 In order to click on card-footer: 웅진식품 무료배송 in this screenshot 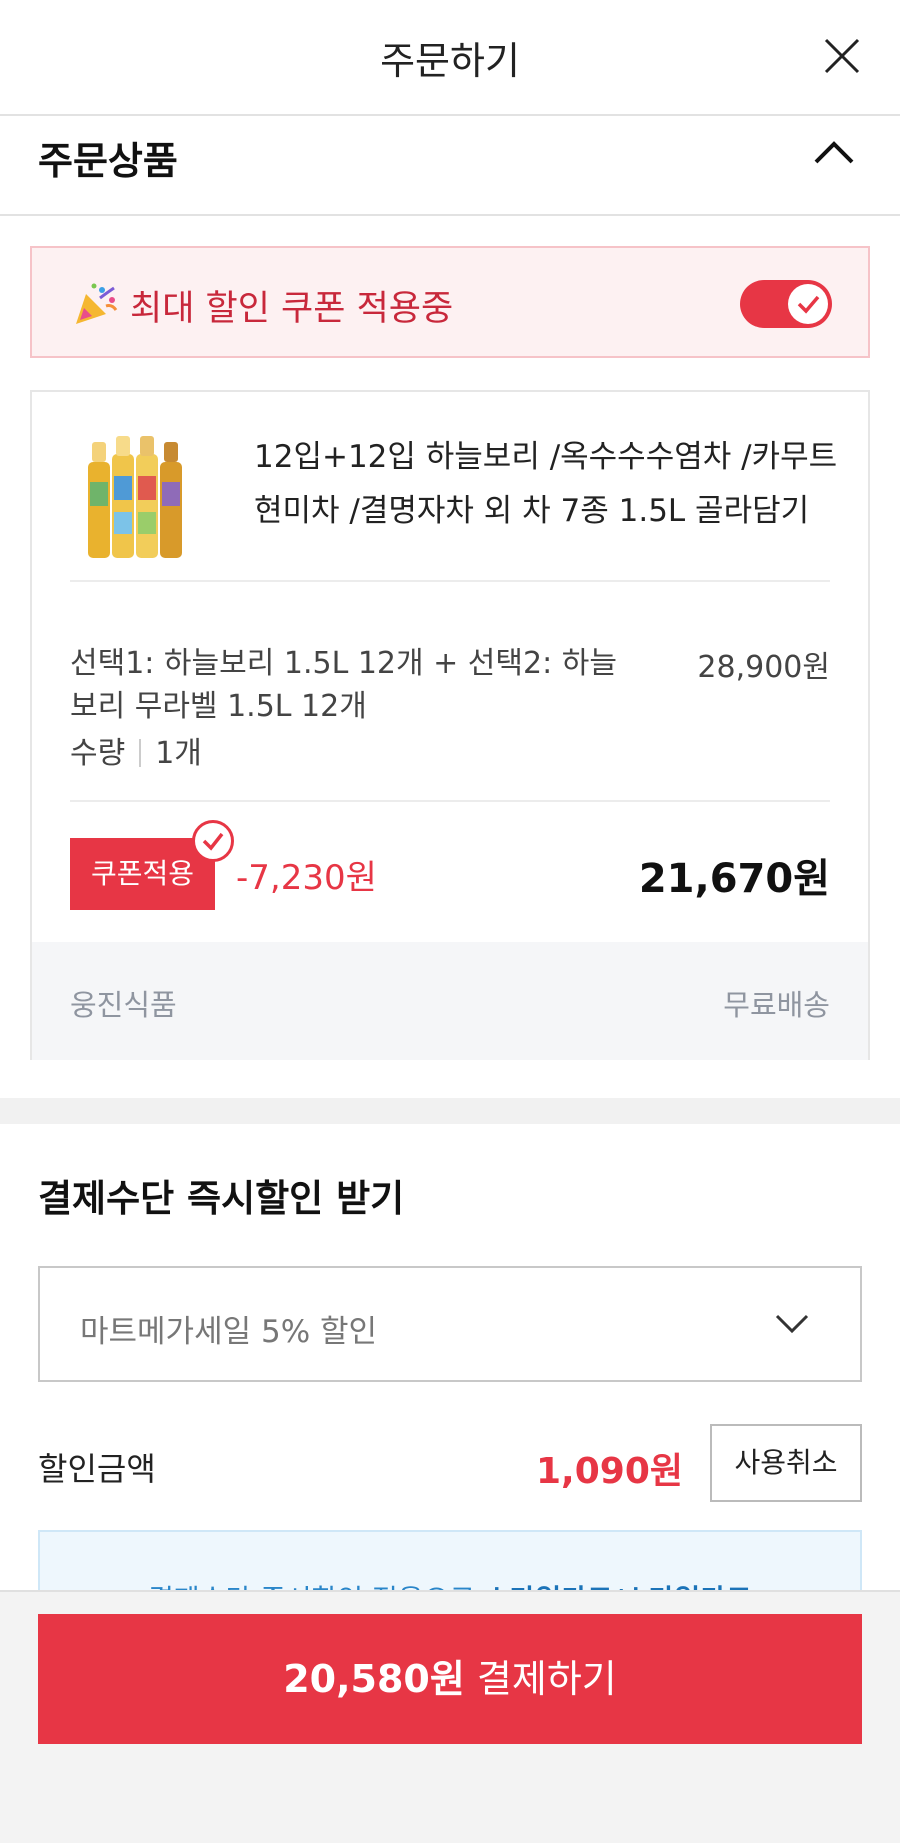, I will do `click(450, 1001)`.